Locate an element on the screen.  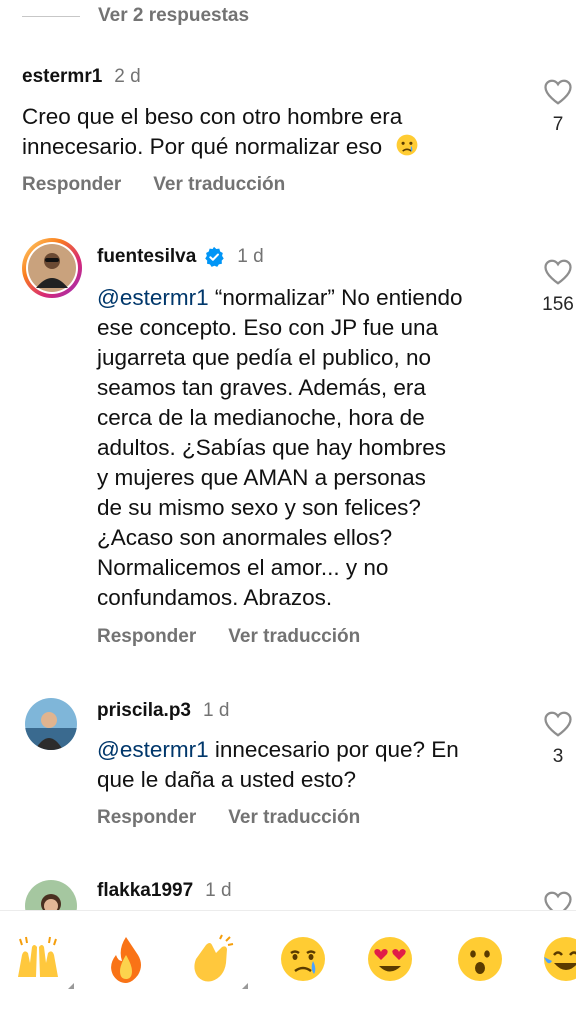
comment-line: que le daña a usted esto? is located at coordinates (226, 779).